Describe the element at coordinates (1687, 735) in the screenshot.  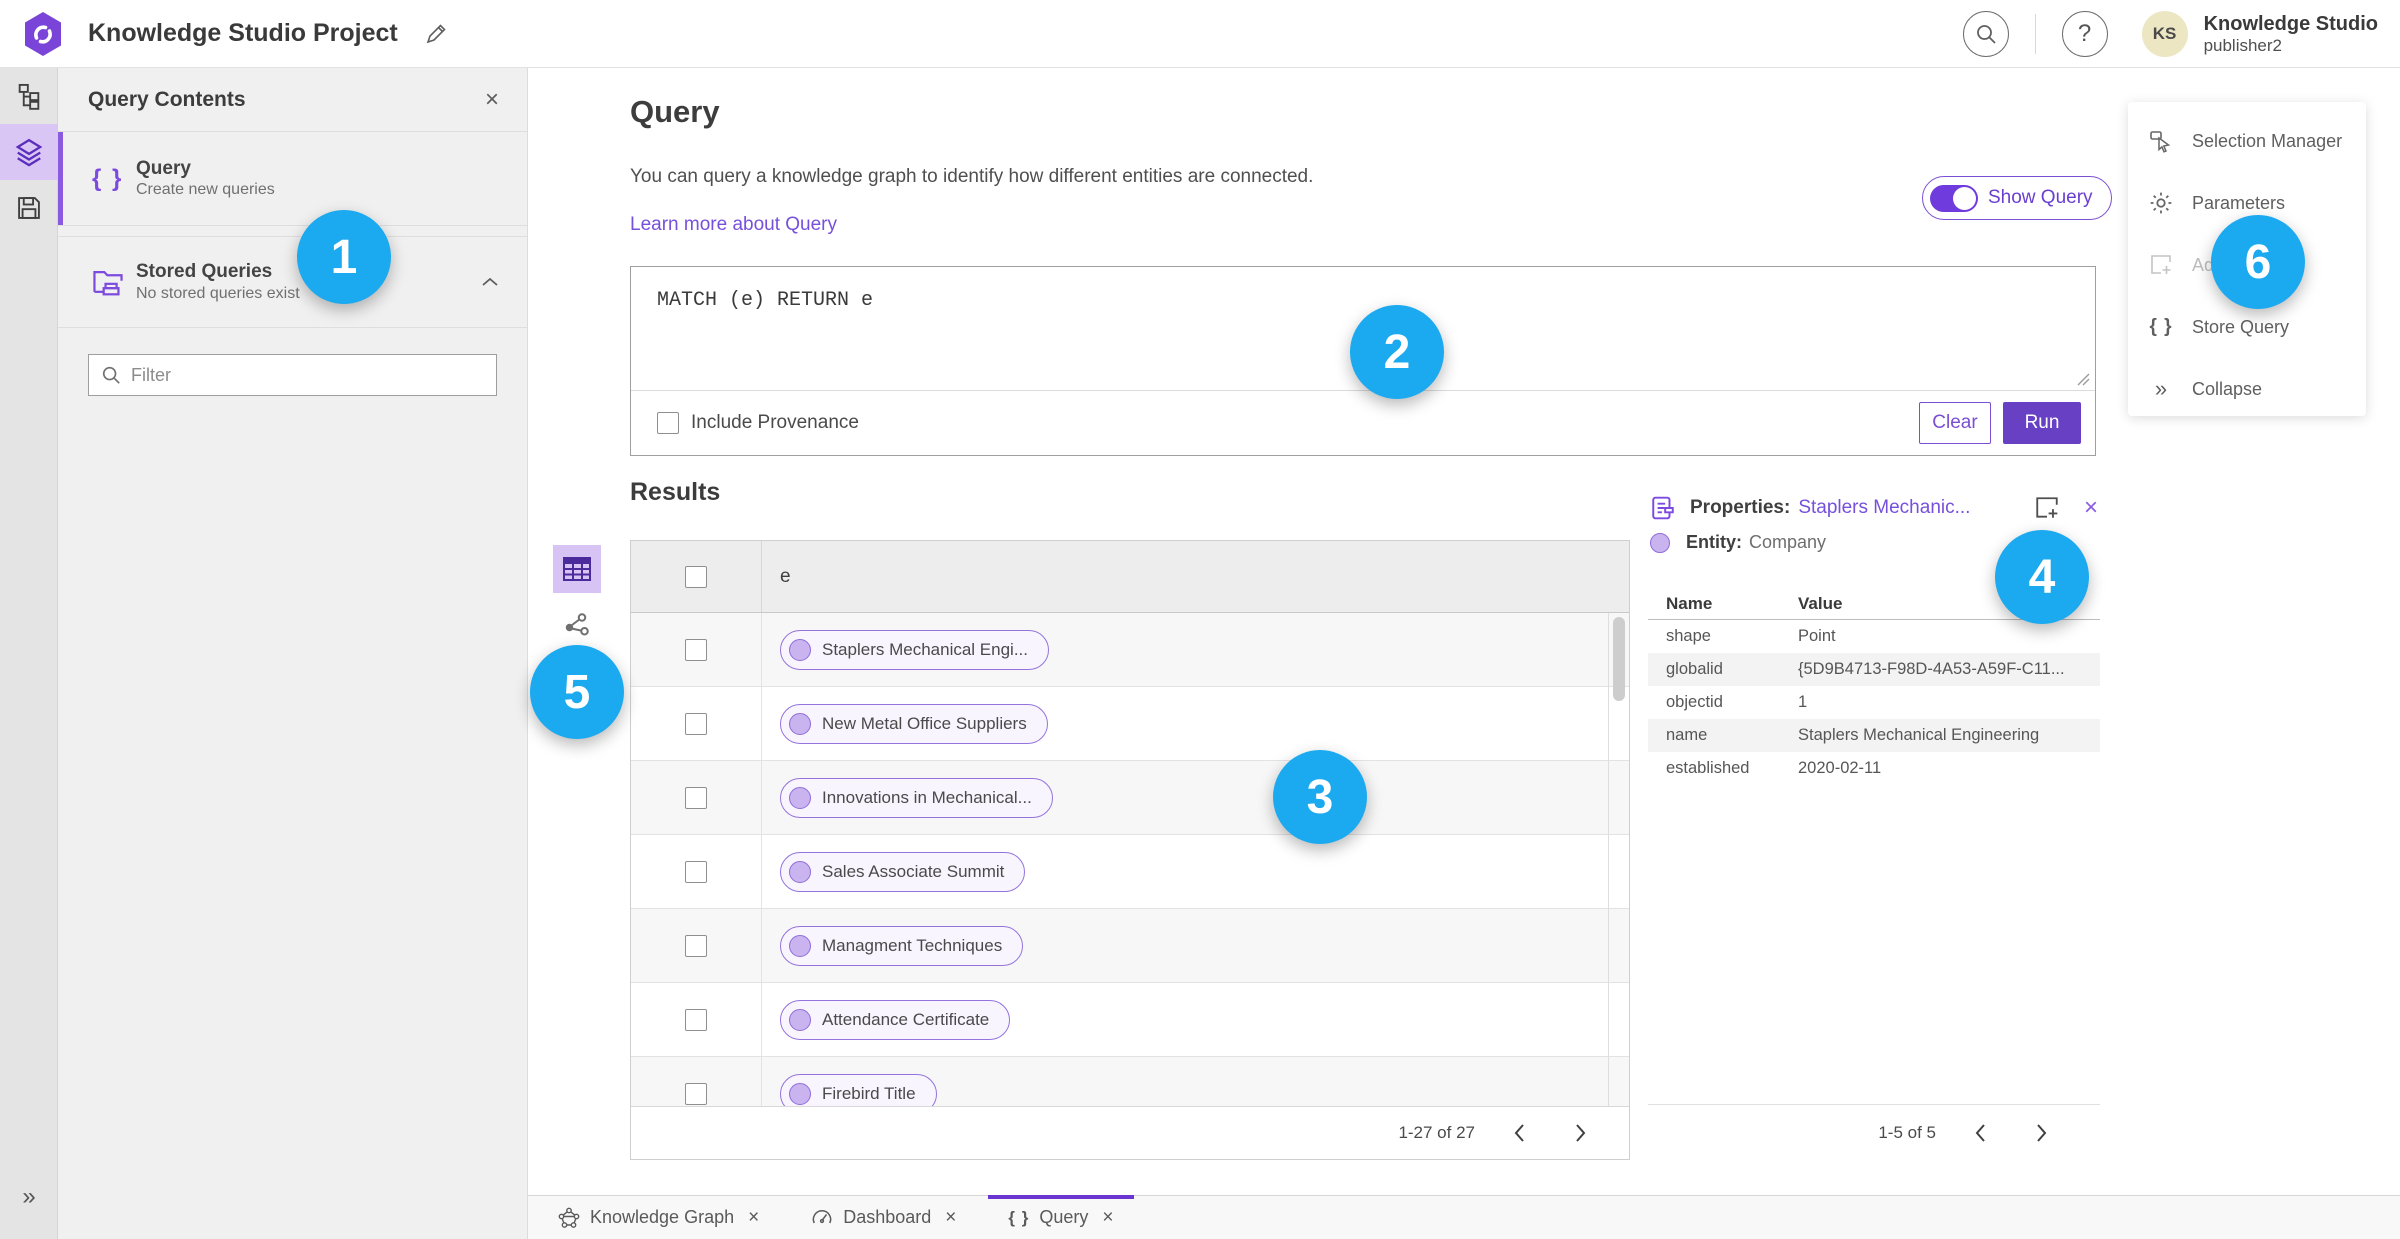
I see `property-name: name` at that location.